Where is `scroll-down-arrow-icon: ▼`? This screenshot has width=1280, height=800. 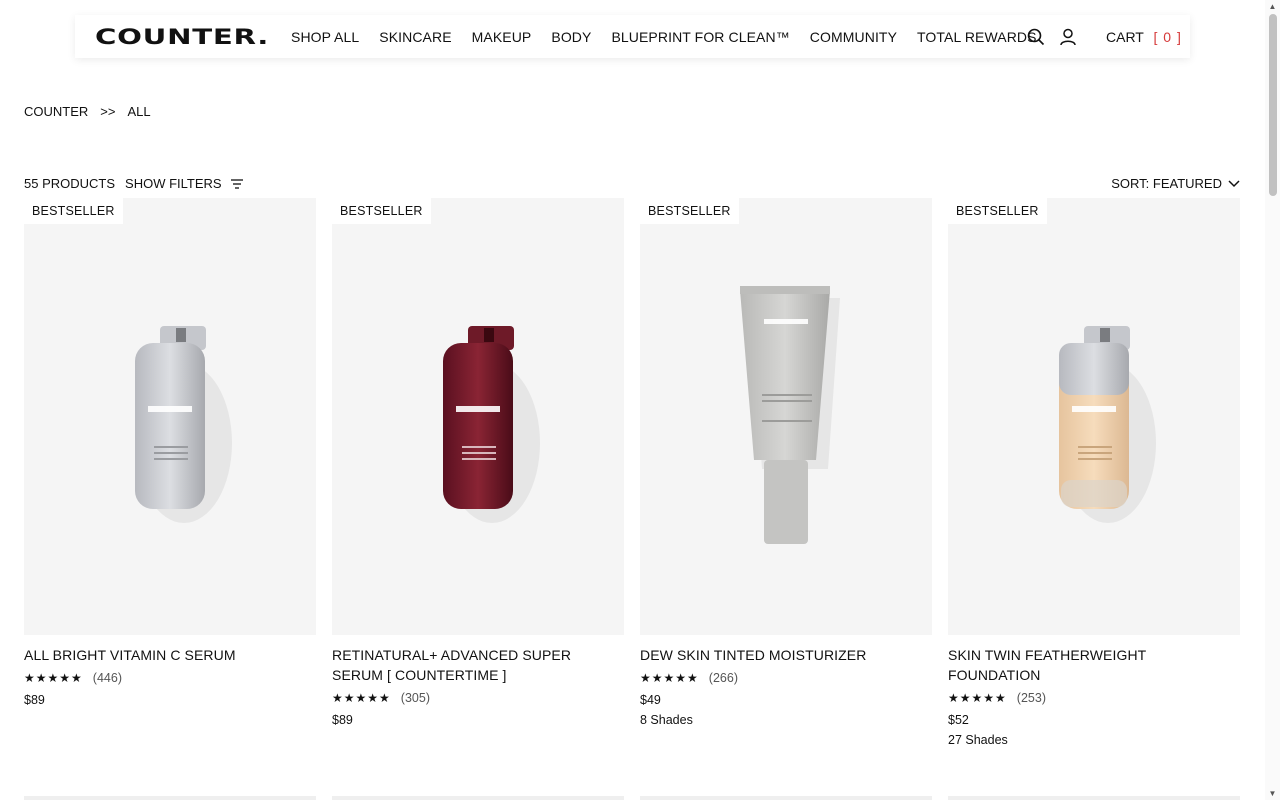 scroll-down-arrow-icon: ▼ is located at coordinates (1272, 793).